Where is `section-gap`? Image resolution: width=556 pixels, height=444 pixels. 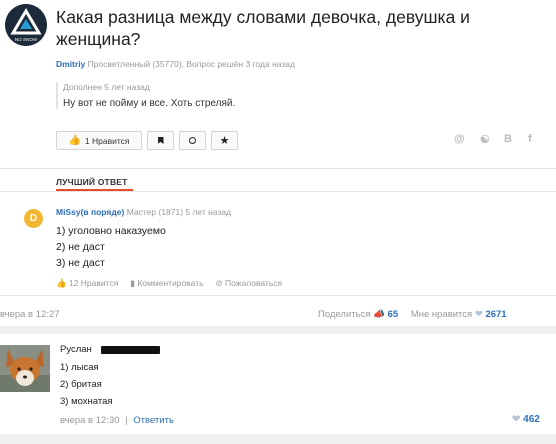
section-gap is located at coordinates (278, 330).